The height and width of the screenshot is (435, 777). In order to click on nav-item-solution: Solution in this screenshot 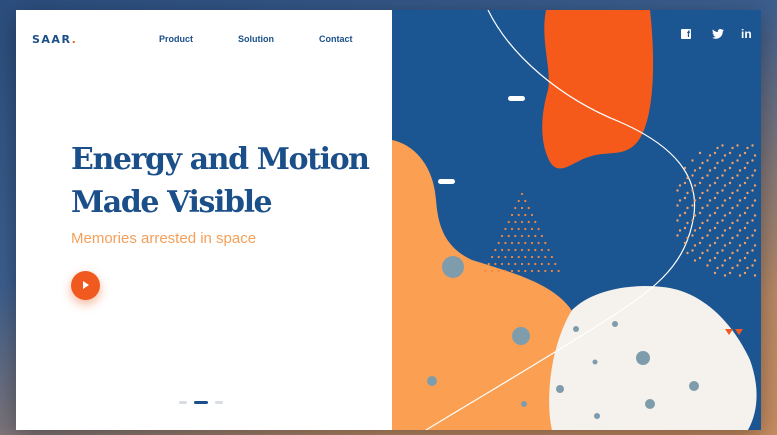, I will do `click(256, 39)`.